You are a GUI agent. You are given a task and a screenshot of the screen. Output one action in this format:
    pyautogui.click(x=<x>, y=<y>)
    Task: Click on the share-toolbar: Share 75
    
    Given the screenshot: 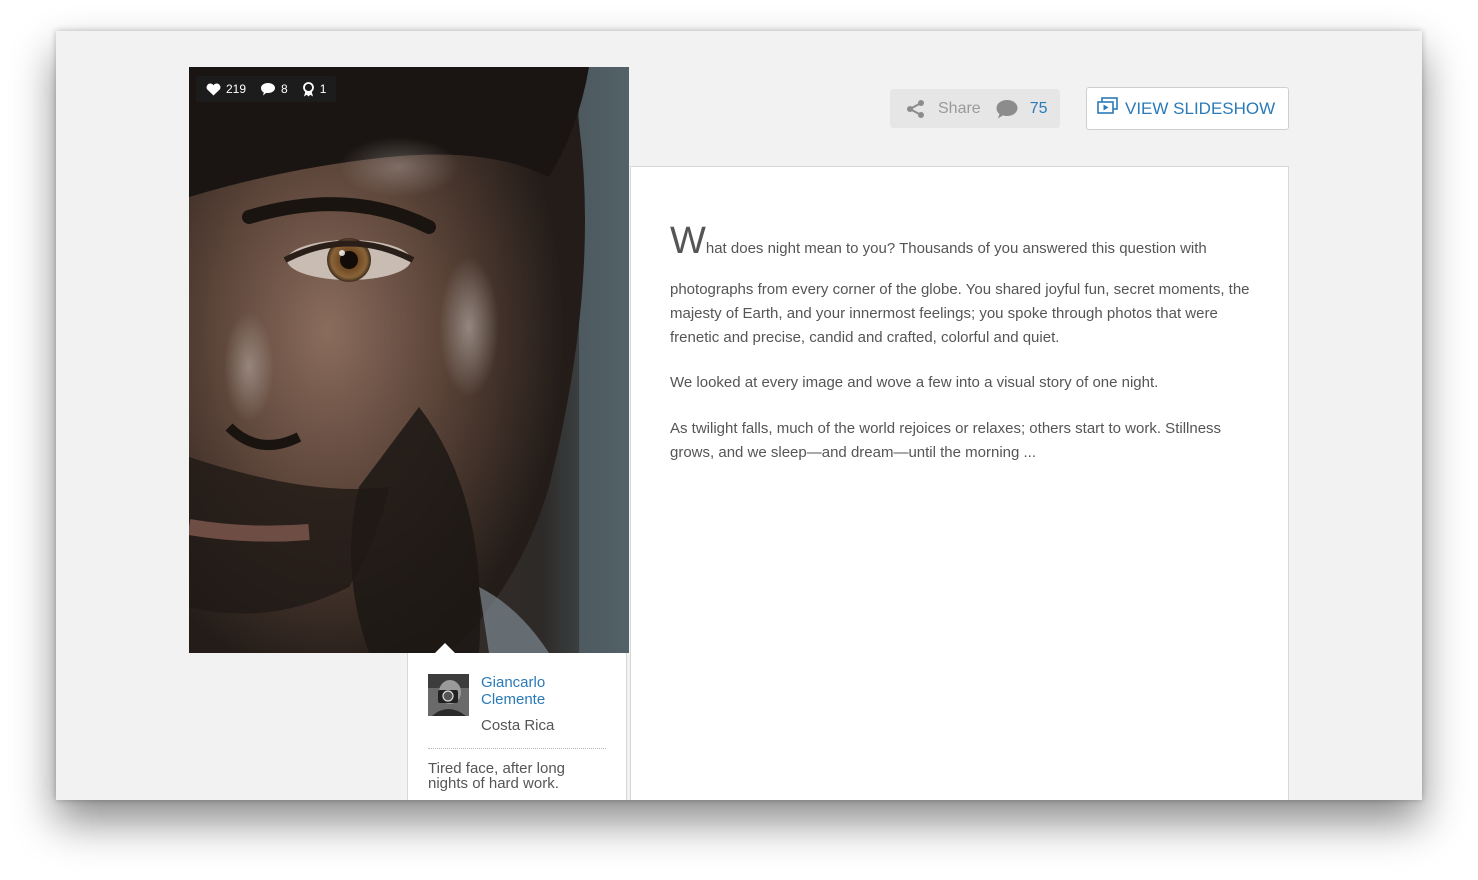 What is the action you would take?
    pyautogui.click(x=975, y=108)
    